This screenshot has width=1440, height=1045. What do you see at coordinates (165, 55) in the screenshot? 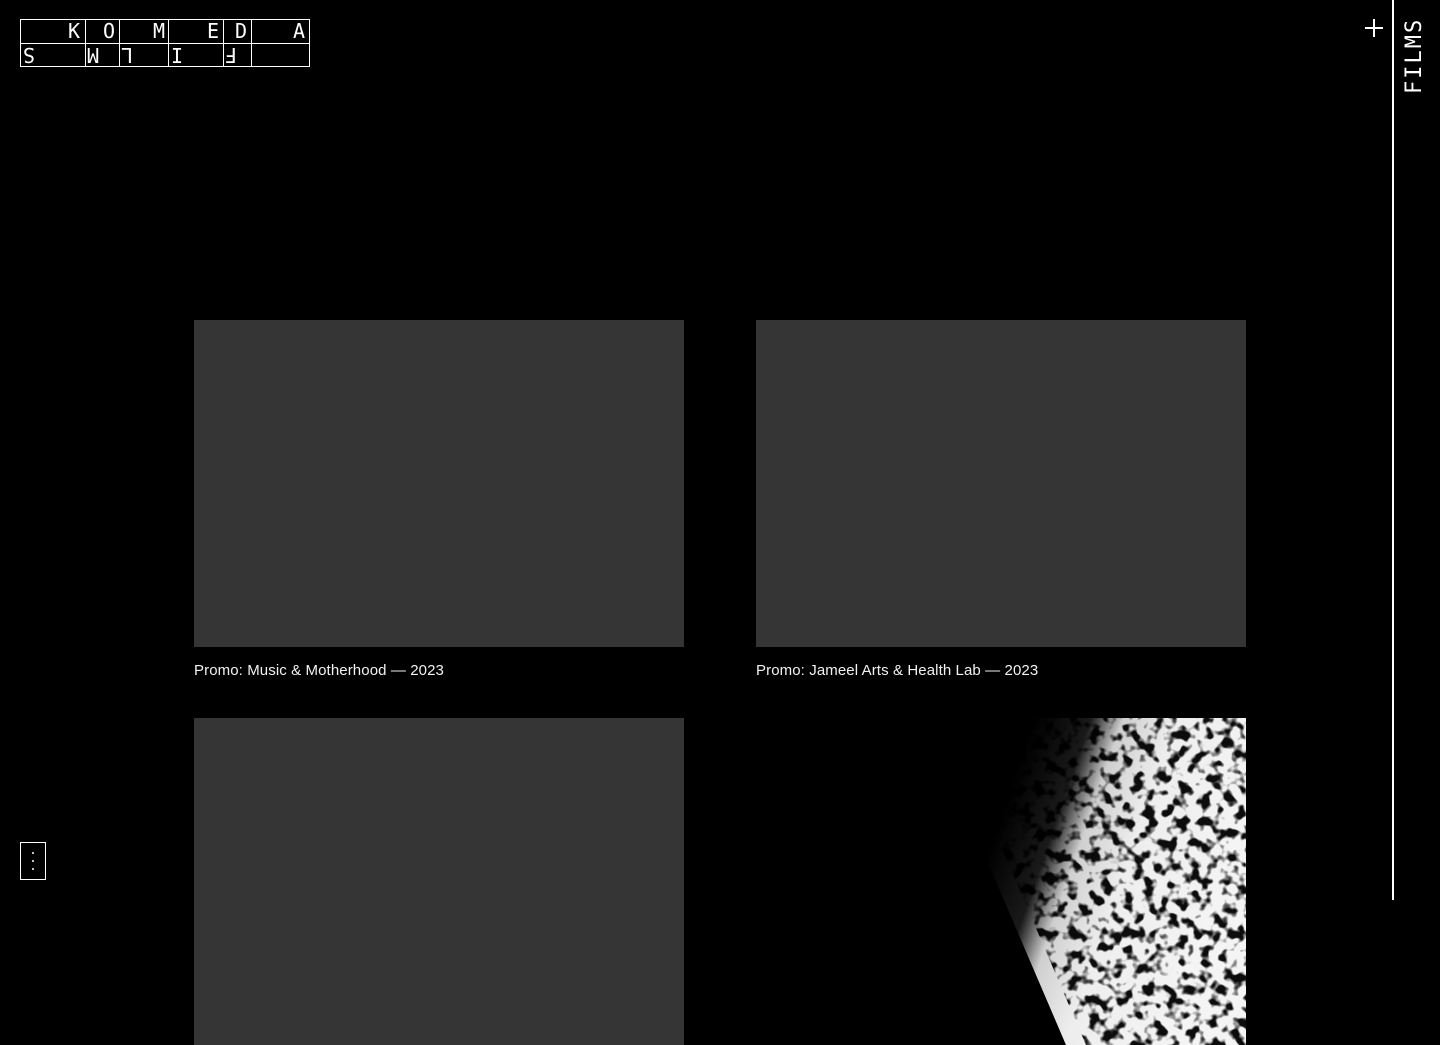
I see `logo-bottom-row: S M L I F` at bounding box center [165, 55].